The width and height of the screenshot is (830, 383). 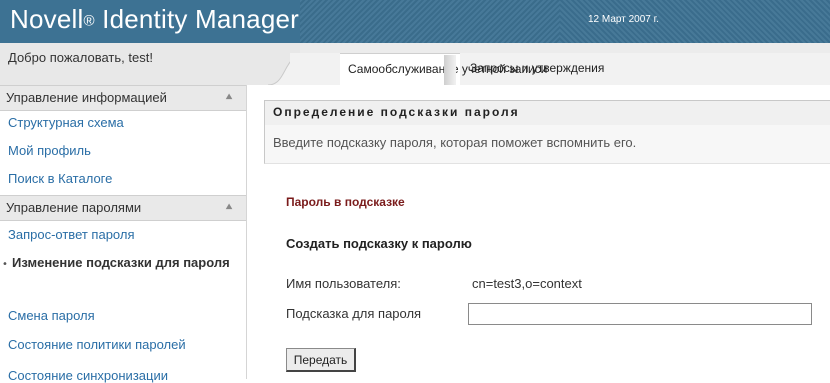 What do you see at coordinates (379, 243) in the screenshot?
I see `section-heading: Создать подсказку к паролю` at bounding box center [379, 243].